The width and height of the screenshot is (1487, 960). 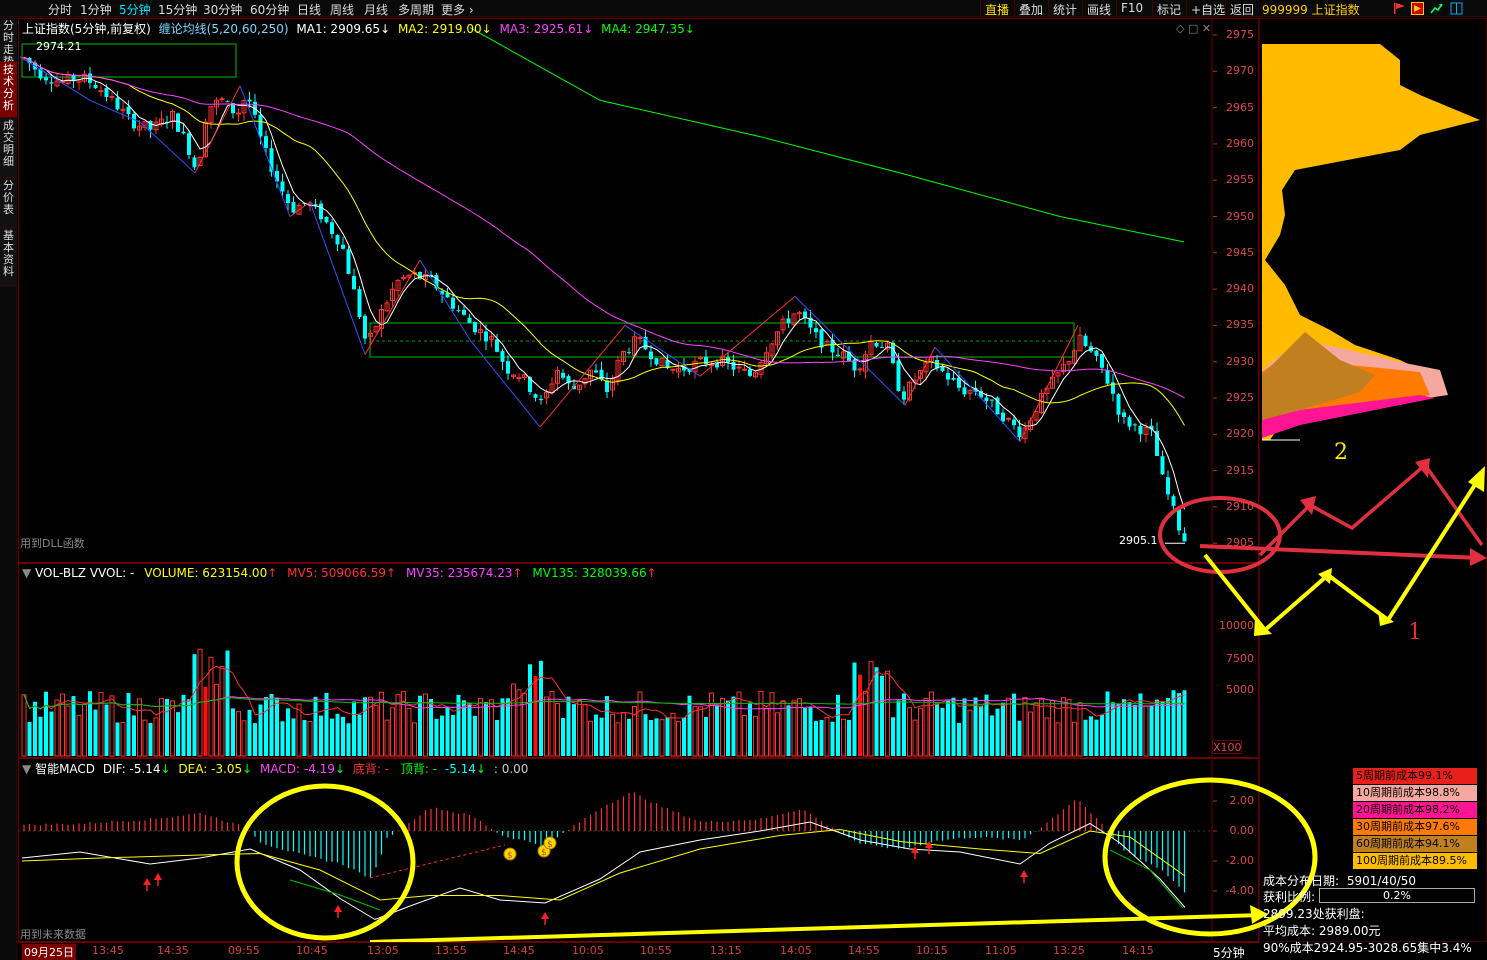 What do you see at coordinates (1240, 325) in the screenshot?
I see `price-axis-label: 2935` at bounding box center [1240, 325].